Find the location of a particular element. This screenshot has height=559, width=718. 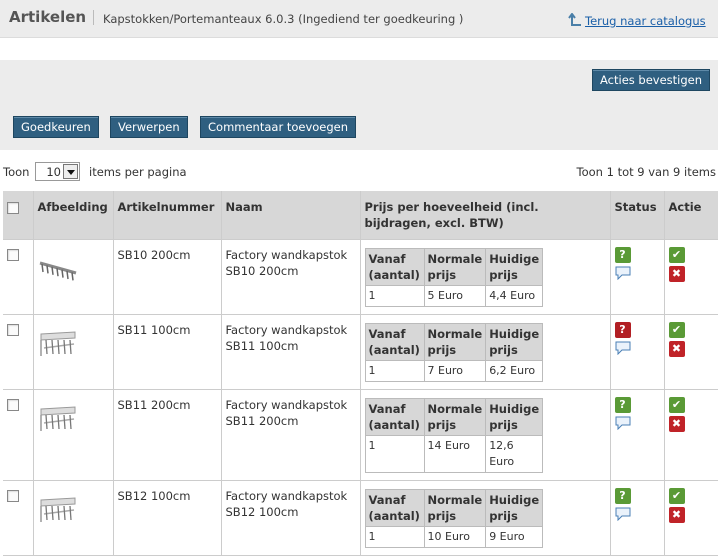

back-to-catalog-link: Terug naar catalogus is located at coordinates (637, 19).